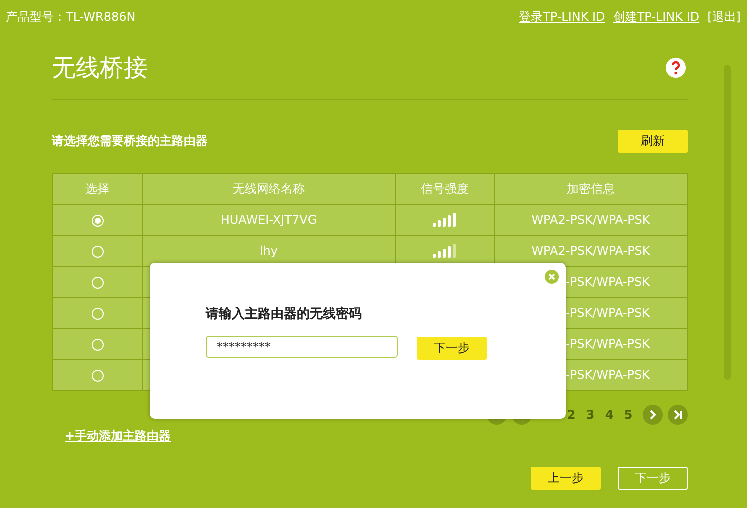  Describe the element at coordinates (118, 436) in the screenshot. I see `add-router-link: +手动添加主路由器` at that location.